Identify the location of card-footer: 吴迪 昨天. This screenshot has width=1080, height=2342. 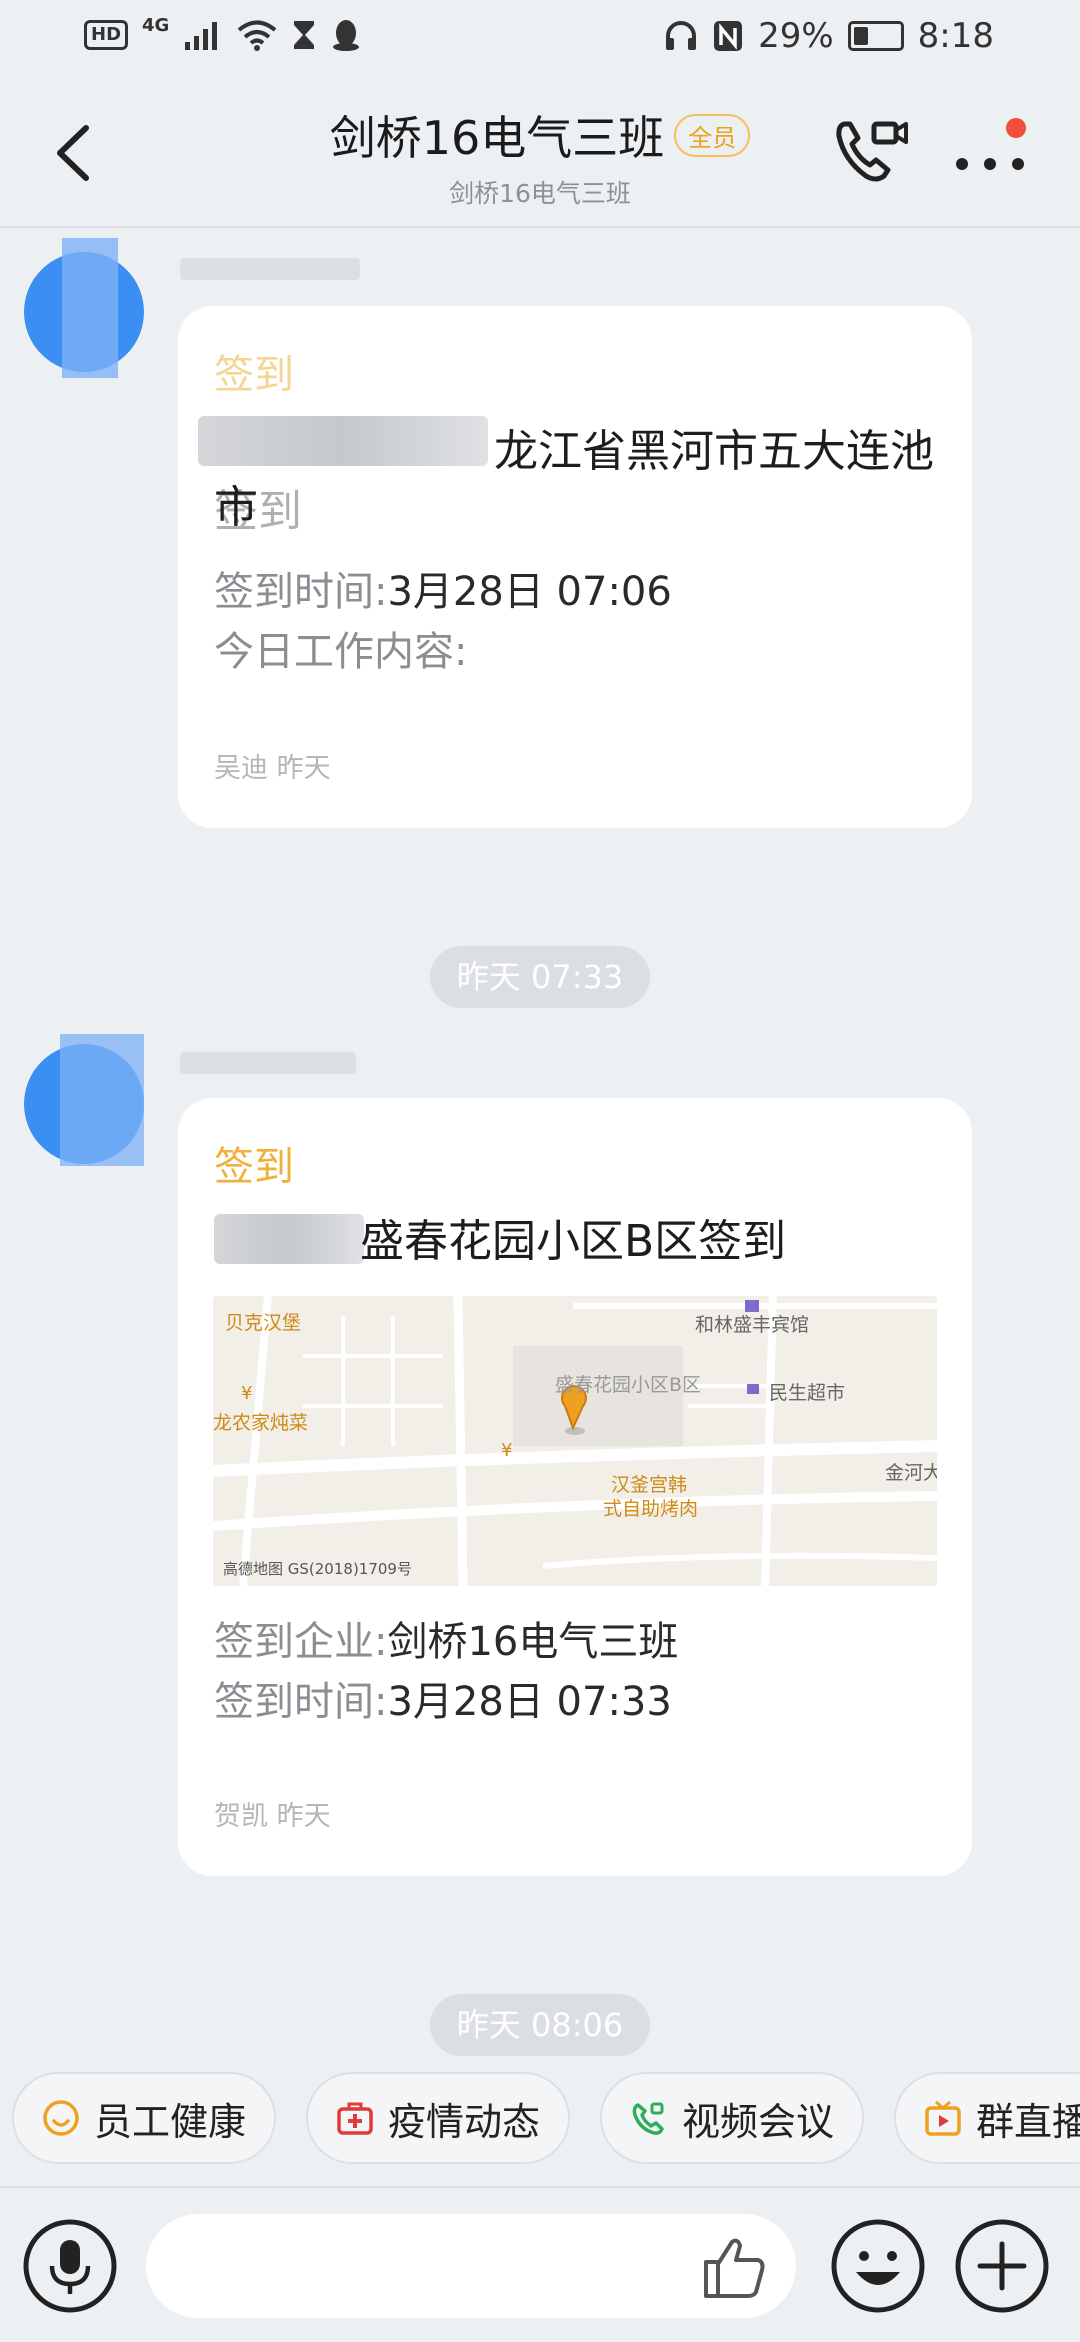
(272, 768).